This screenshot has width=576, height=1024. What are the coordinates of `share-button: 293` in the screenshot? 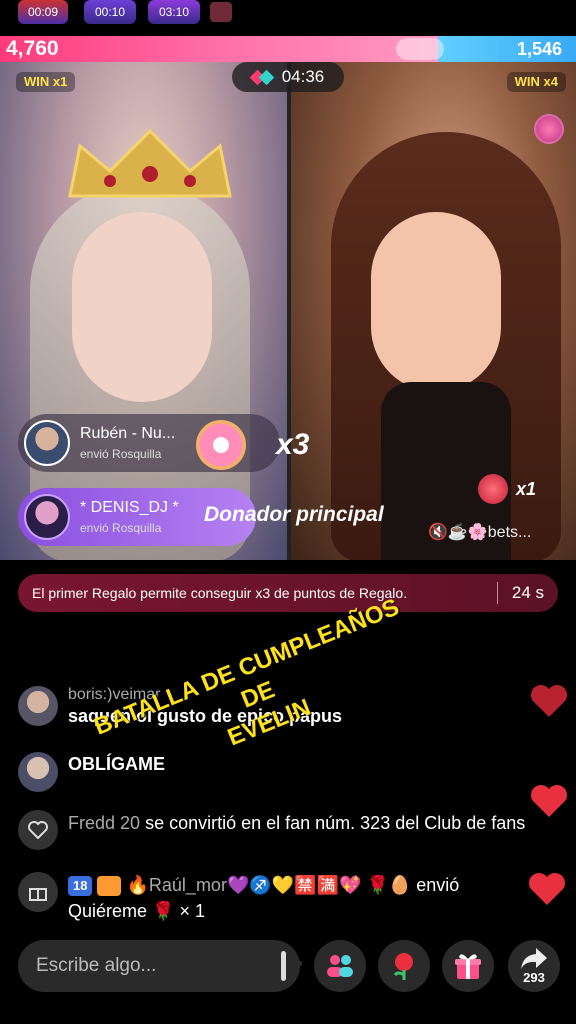 It's located at (534, 966).